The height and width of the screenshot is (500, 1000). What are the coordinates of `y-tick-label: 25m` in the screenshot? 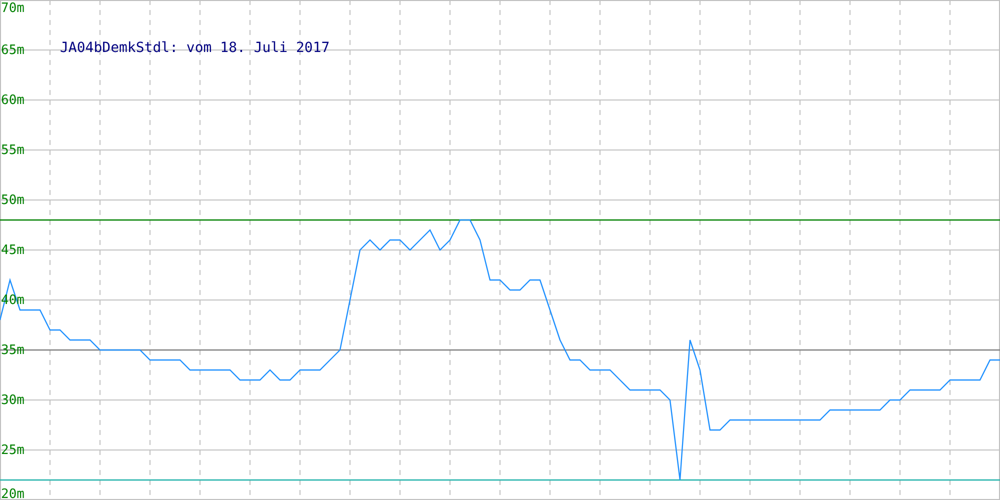 It's located at (12, 450).